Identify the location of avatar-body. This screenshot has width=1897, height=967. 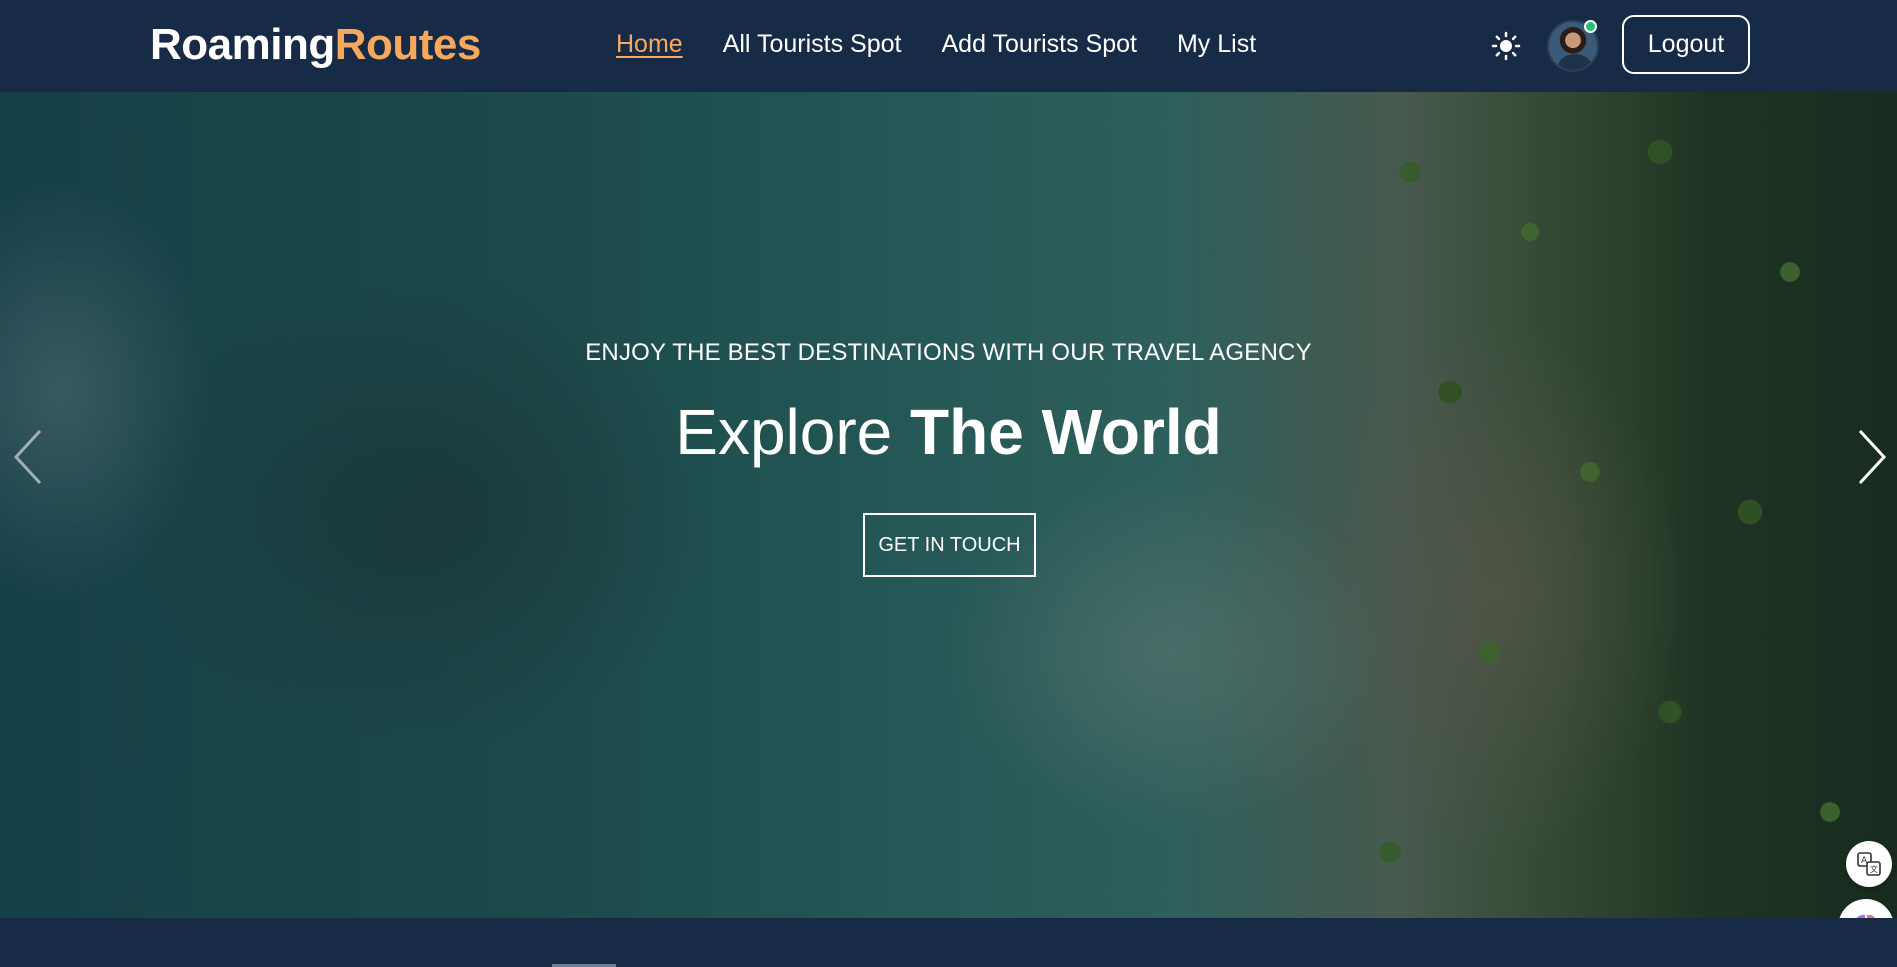
(1575, 62).